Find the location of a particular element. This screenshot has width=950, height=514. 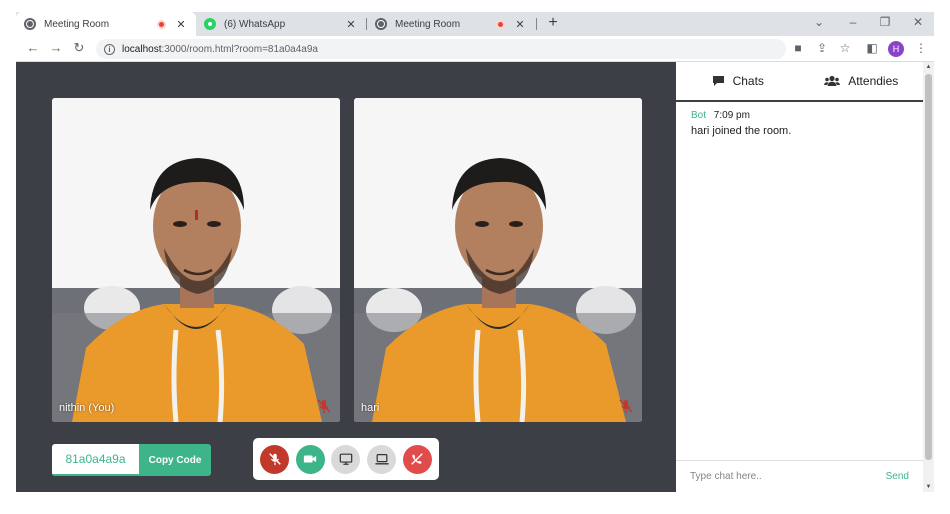

page-scrollbar: ▲ ▼ is located at coordinates (928, 277).